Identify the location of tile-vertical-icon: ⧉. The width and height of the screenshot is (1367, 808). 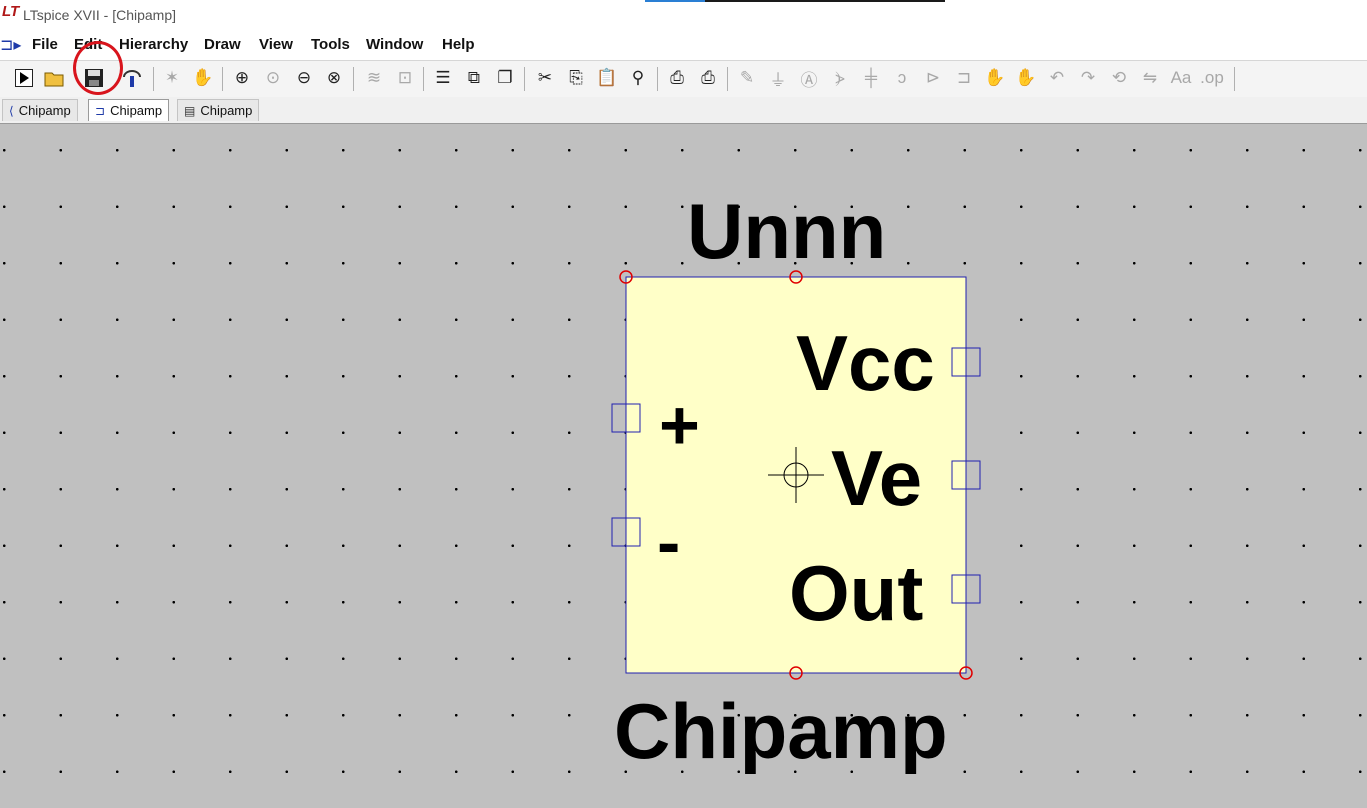
(474, 78).